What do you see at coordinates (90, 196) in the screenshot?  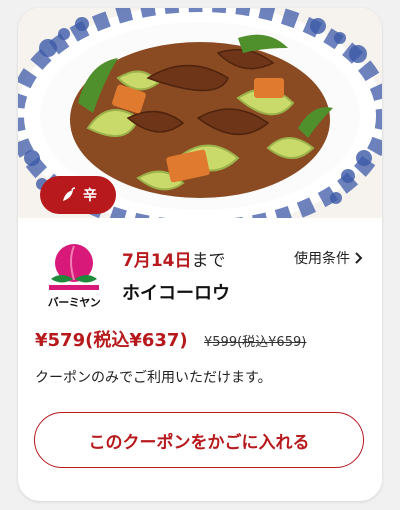 I see `spicy-badge-label: 辛` at bounding box center [90, 196].